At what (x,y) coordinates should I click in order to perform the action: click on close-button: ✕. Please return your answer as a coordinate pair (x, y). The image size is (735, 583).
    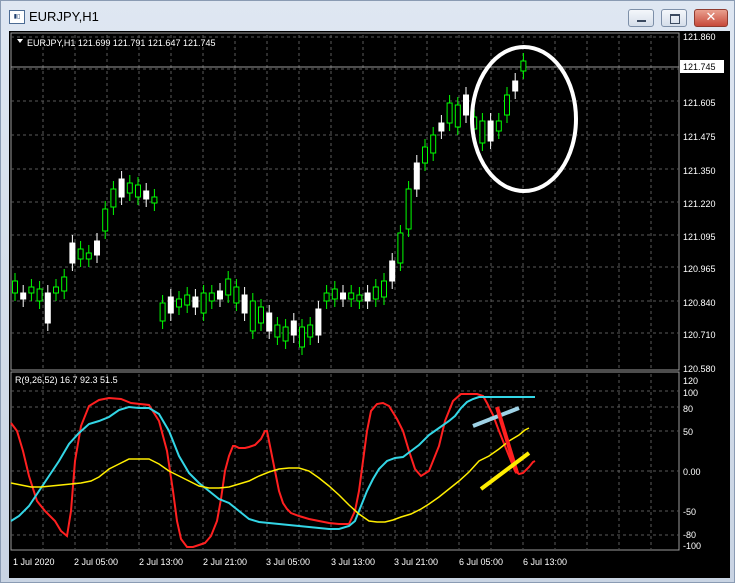
    Looking at the image, I should click on (711, 18).